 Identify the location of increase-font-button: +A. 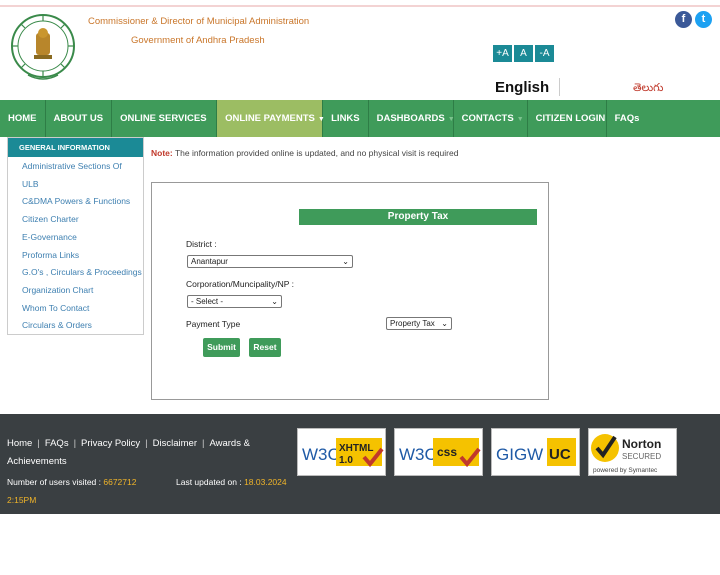
(502, 53).